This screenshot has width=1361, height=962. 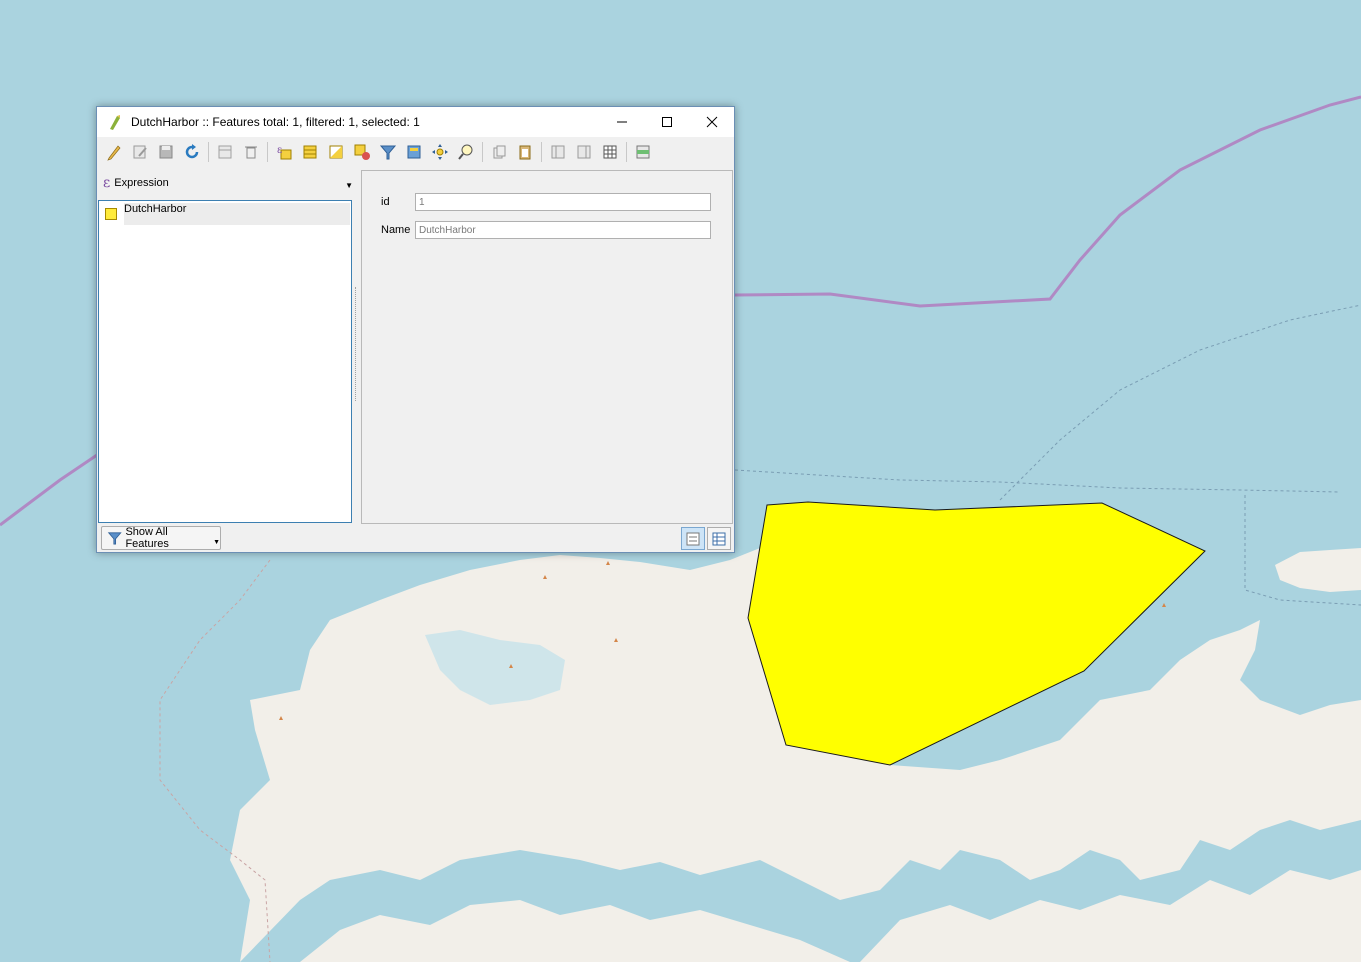 I want to click on delete-field-button, so click(x=584, y=152).